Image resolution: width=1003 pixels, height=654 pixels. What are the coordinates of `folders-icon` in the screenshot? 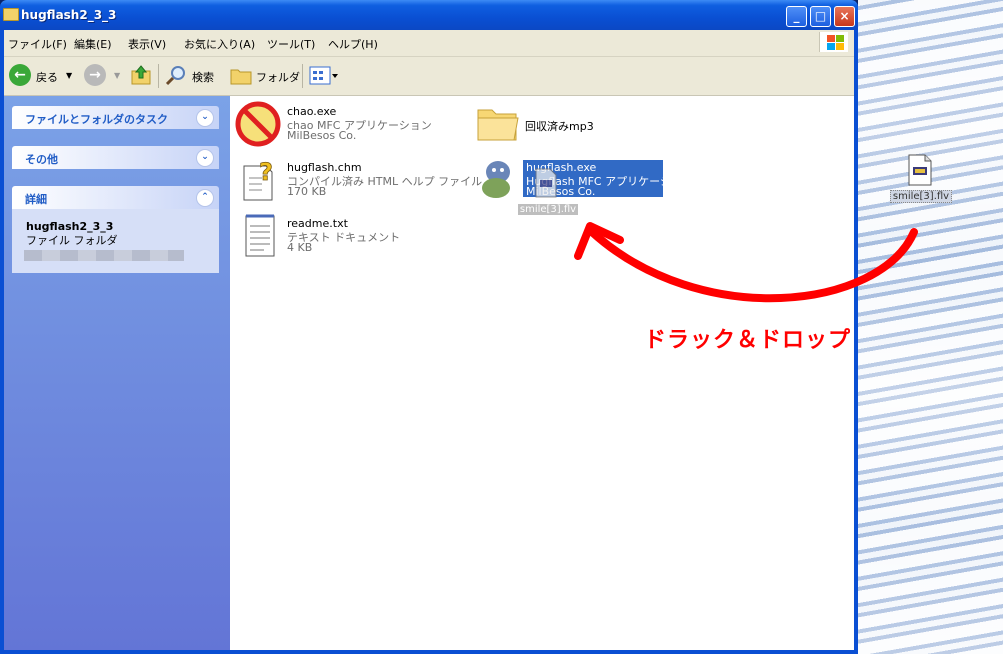 It's located at (241, 76).